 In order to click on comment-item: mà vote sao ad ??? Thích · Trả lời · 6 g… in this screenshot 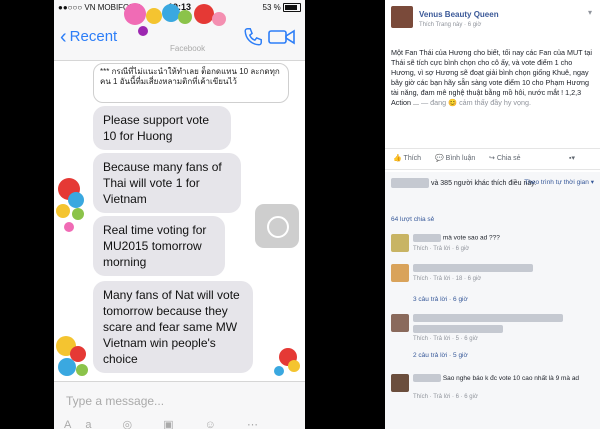, I will do `click(493, 245)`.